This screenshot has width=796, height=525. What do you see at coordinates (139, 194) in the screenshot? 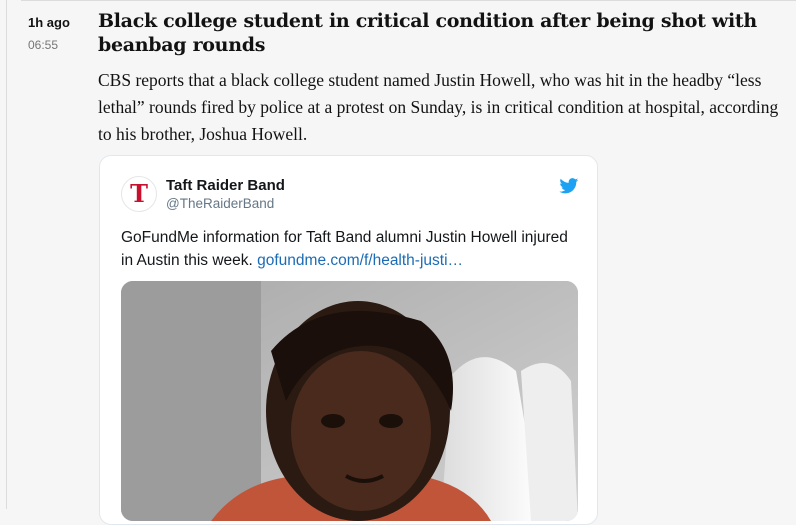
I see `tweet-avatar: T` at bounding box center [139, 194].